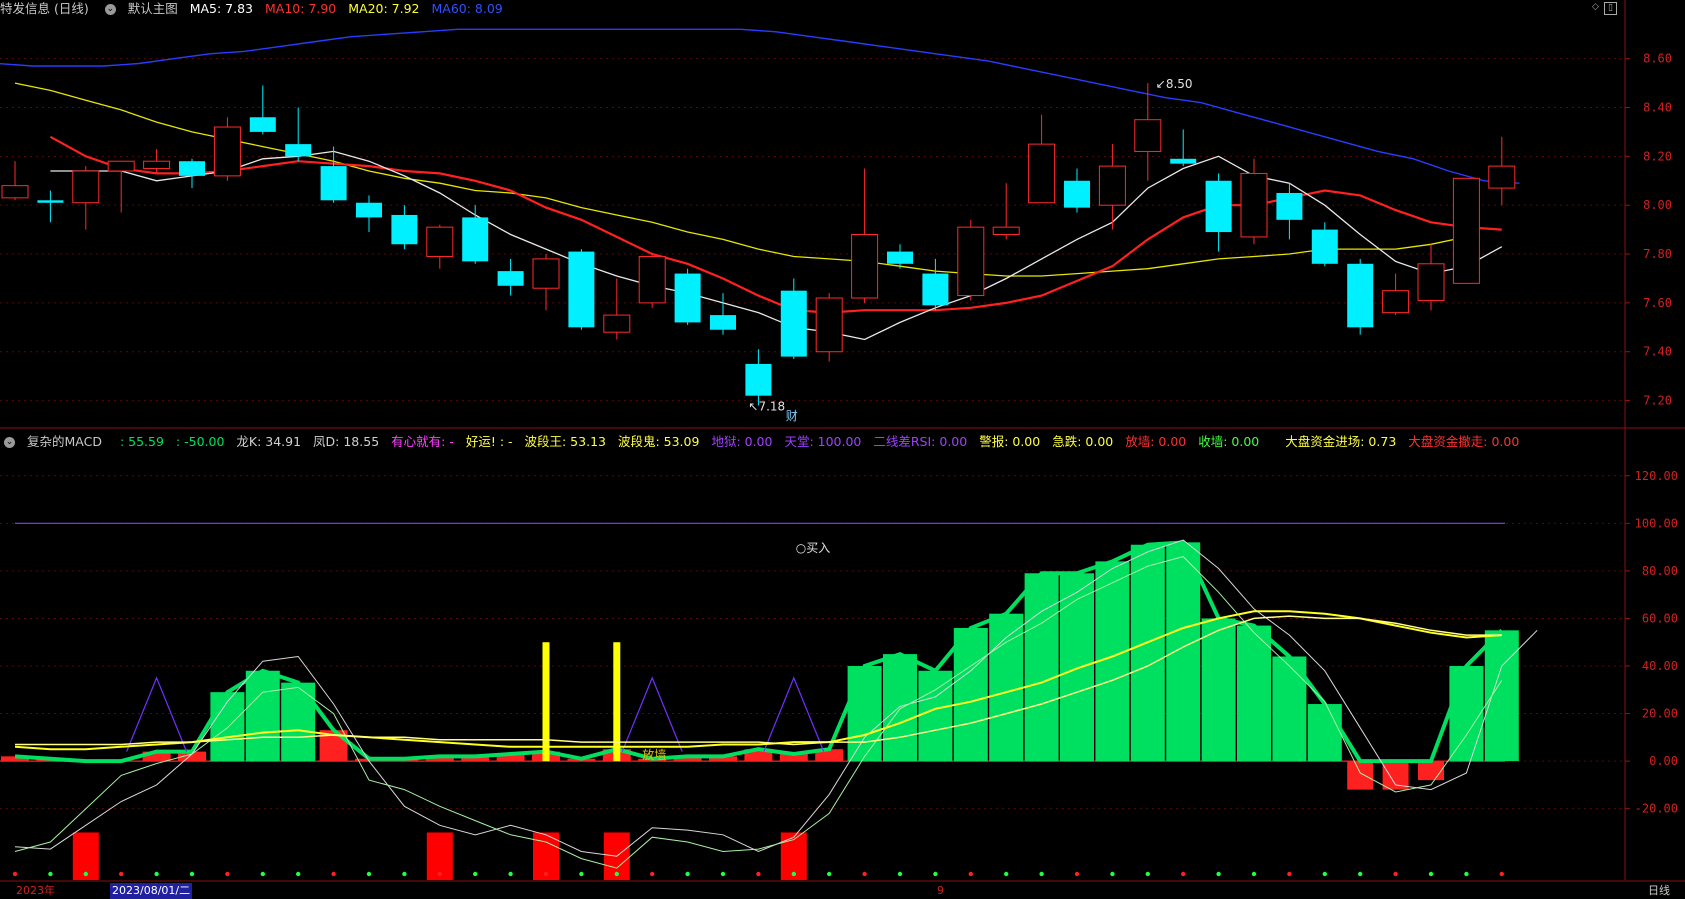 The height and width of the screenshot is (899, 1685). What do you see at coordinates (766, 406) in the screenshot?
I see `low-price-label: ↖7.18` at bounding box center [766, 406].